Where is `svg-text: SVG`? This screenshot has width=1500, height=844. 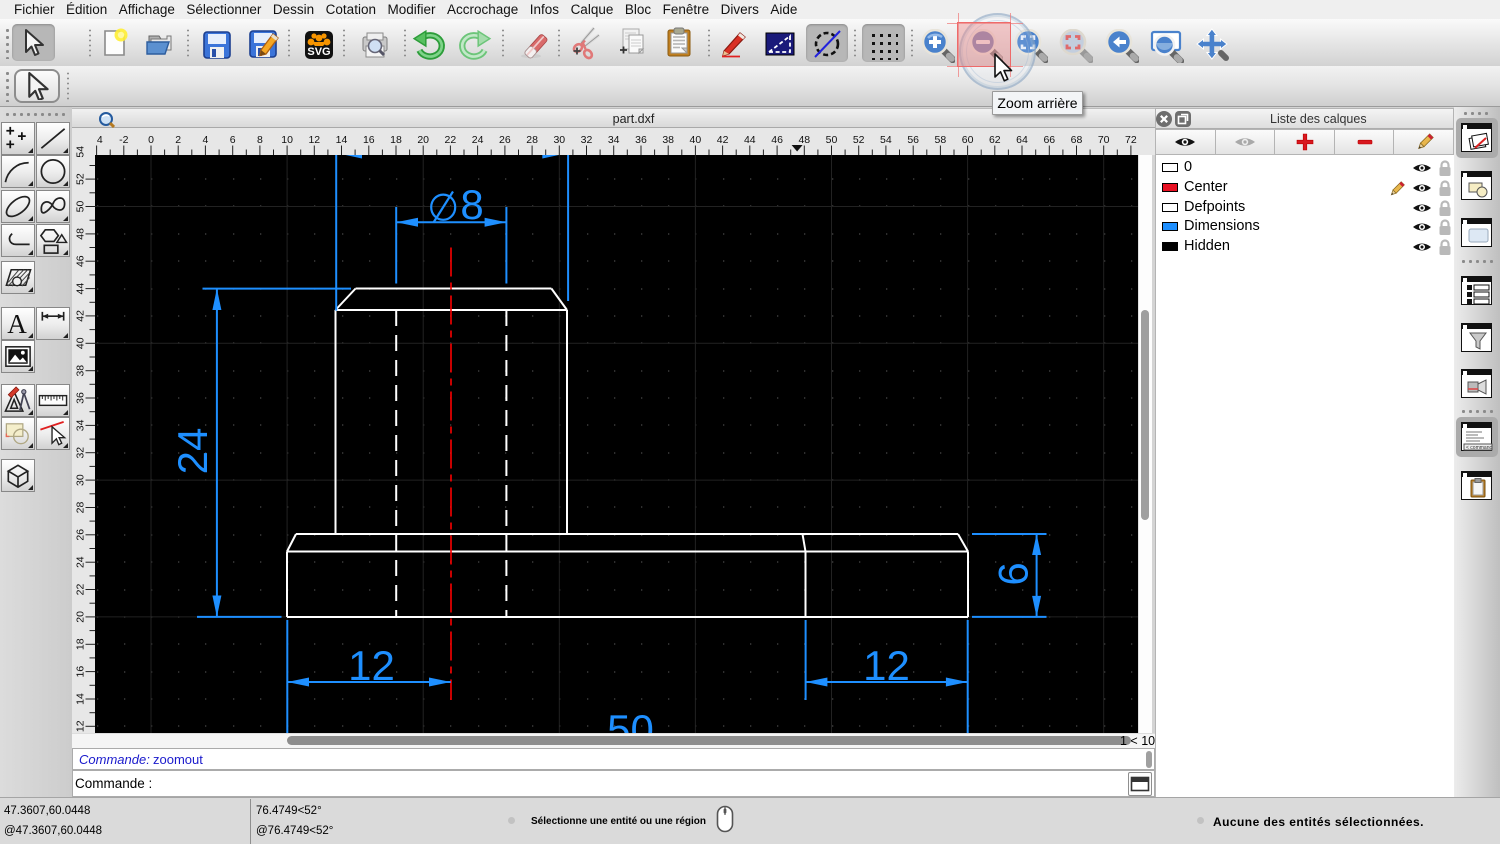
svg-text: SVG is located at coordinates (318, 52).